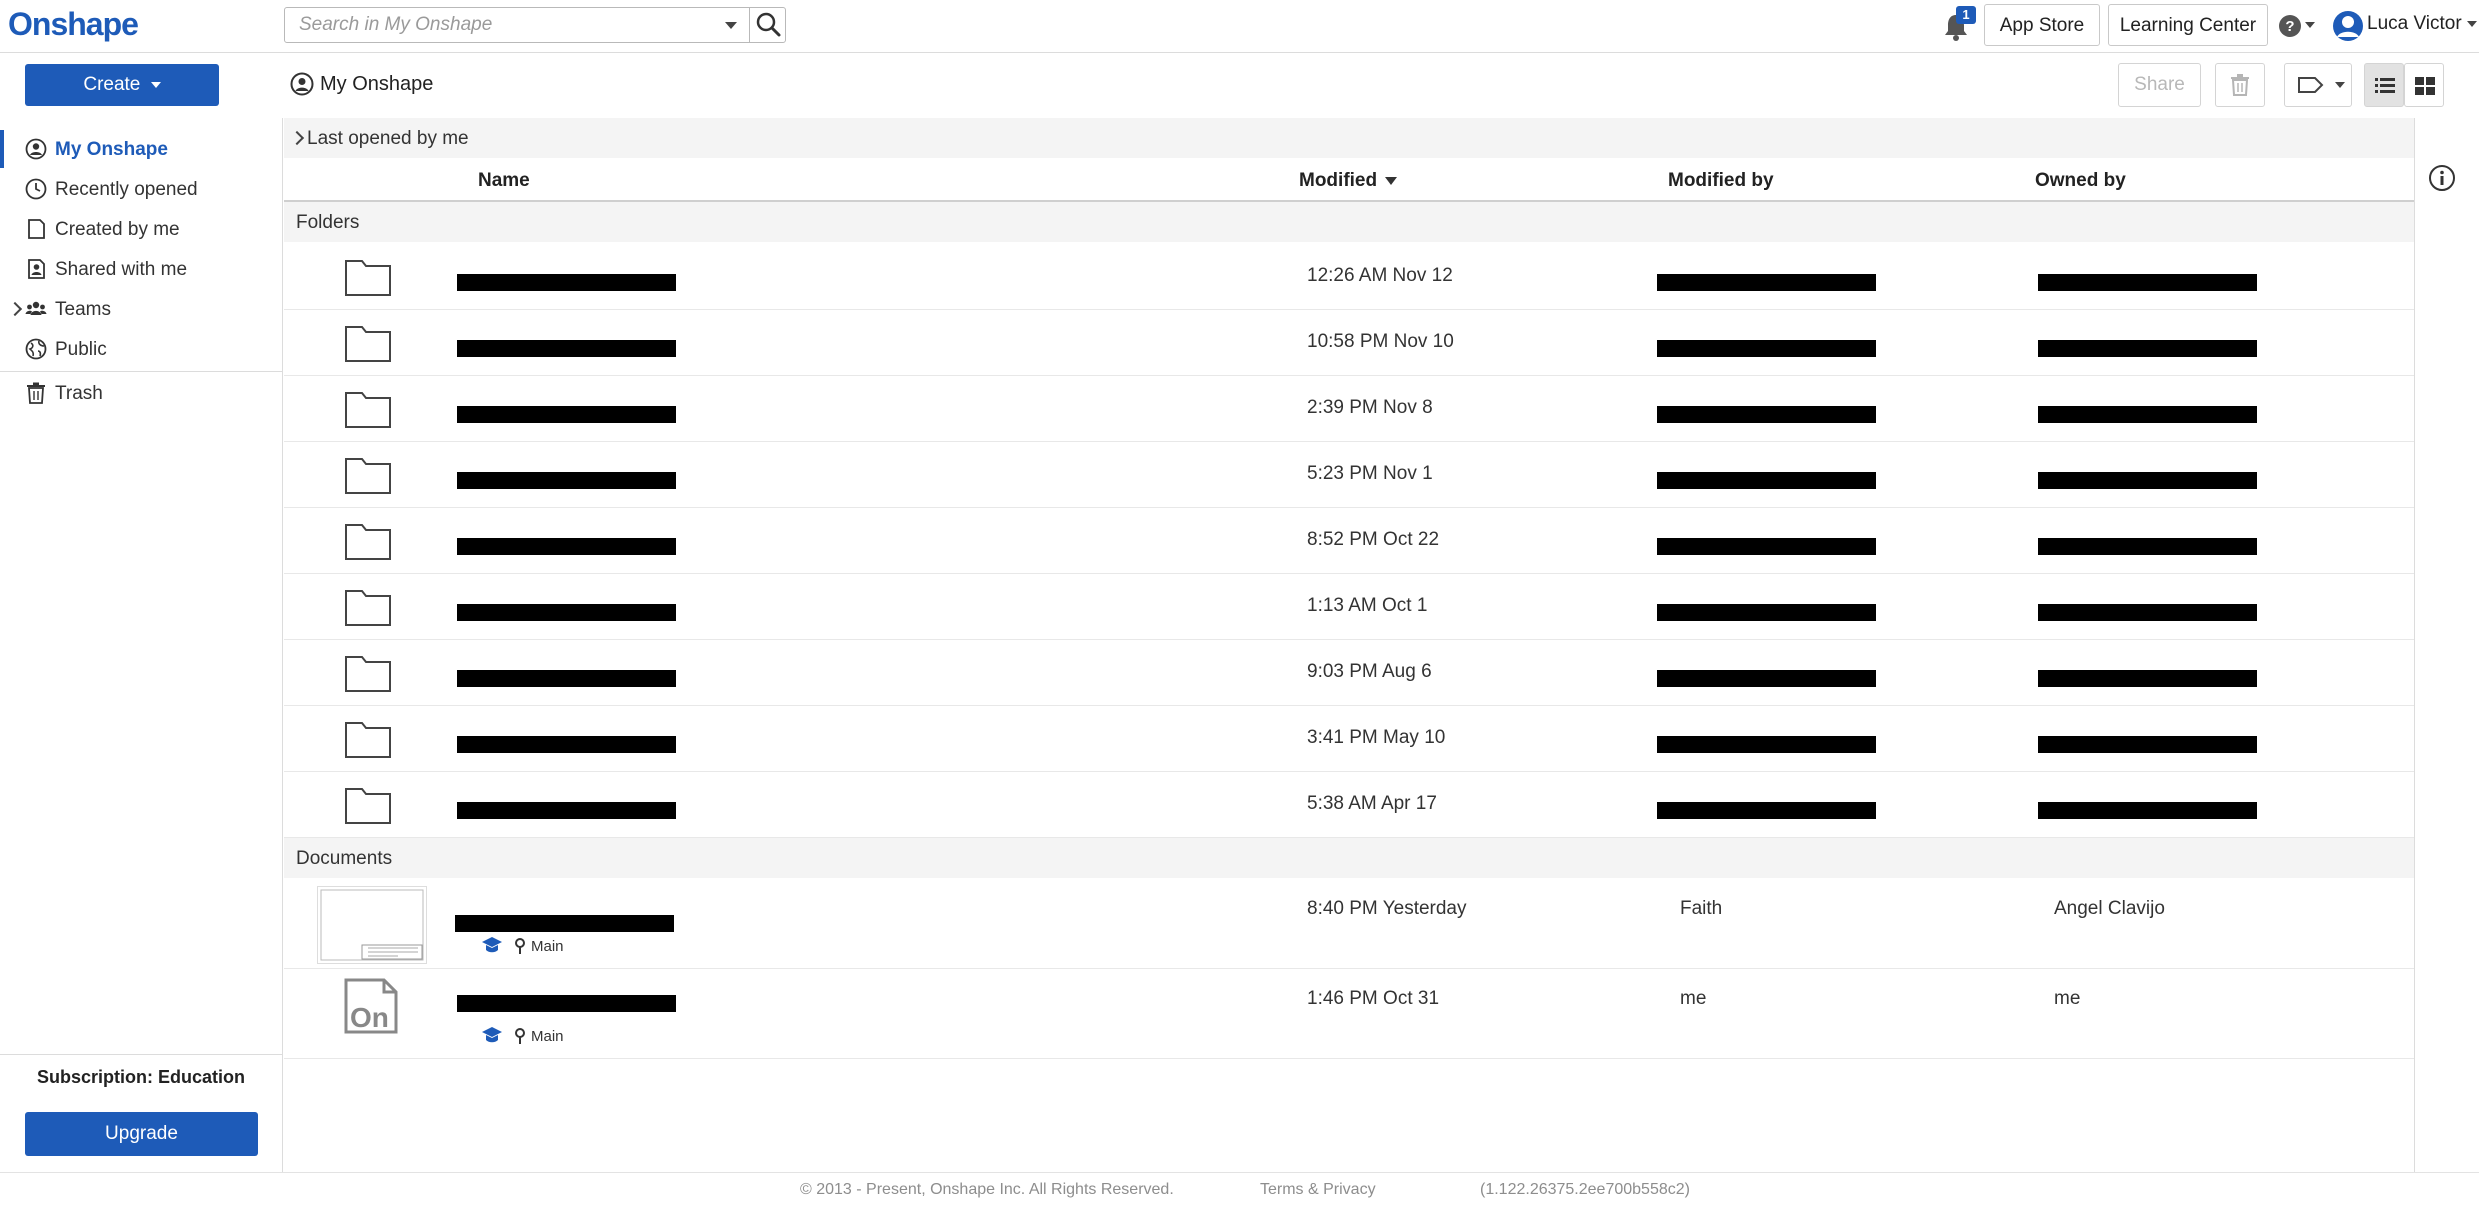 The width and height of the screenshot is (2479, 1210). What do you see at coordinates (2311, 85) in the screenshot?
I see `tag-icon` at bounding box center [2311, 85].